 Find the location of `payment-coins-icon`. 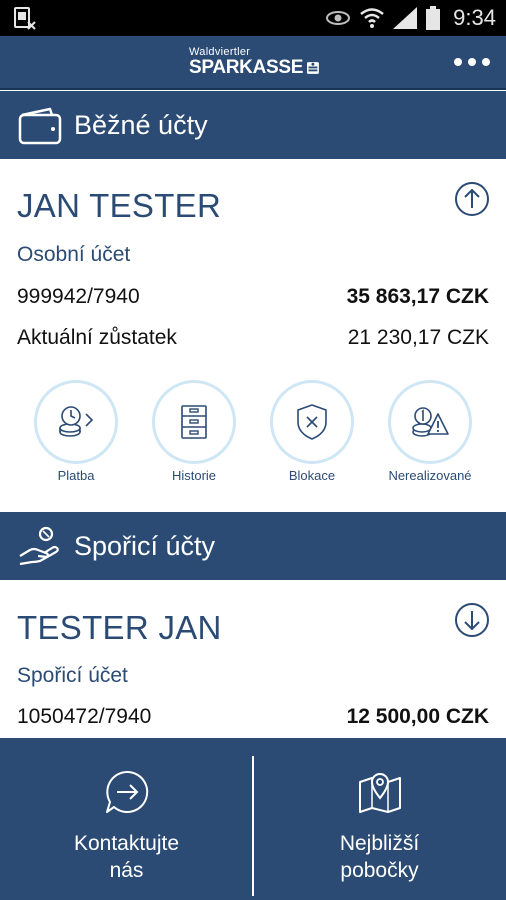

payment-coins-icon is located at coordinates (76, 421).